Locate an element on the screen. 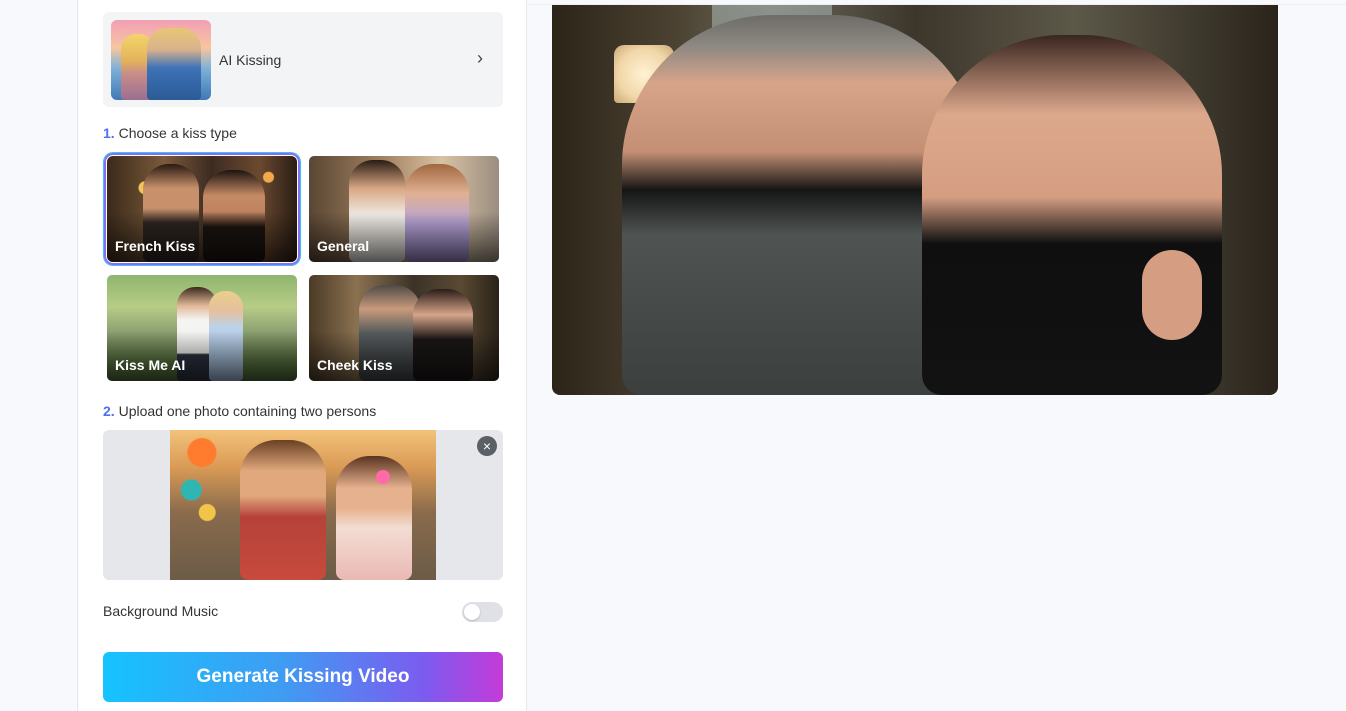  generate-video-button: Generate Kissing Video is located at coordinates (303, 677).